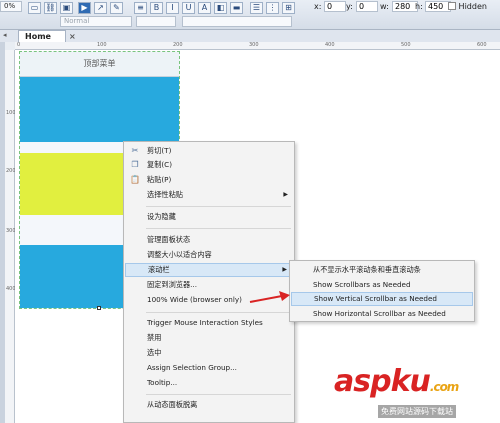 This screenshot has width=500, height=423. I want to click on y-label: y:, so click(349, 6).